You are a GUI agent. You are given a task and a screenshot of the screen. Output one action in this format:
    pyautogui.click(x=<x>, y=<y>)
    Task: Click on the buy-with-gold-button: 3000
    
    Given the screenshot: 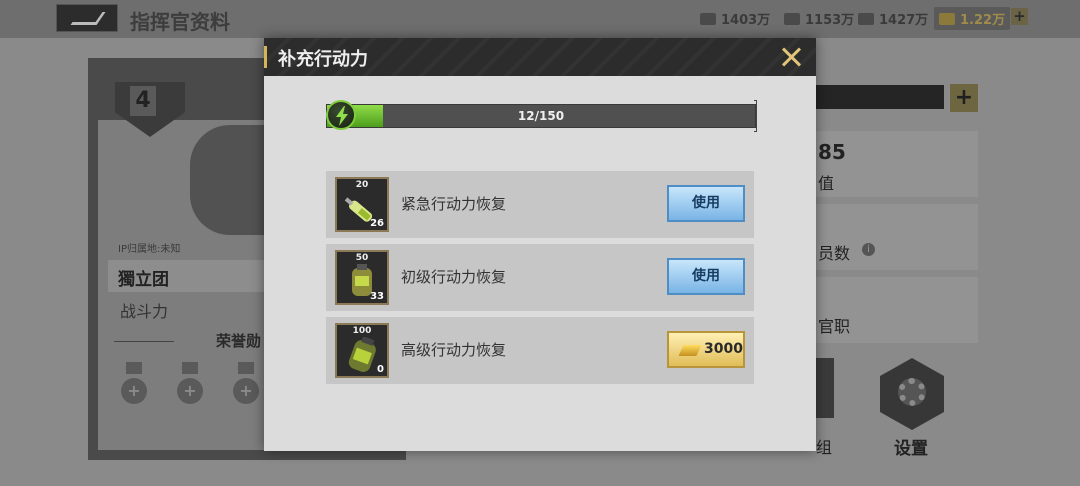 What is the action you would take?
    pyautogui.click(x=706, y=349)
    